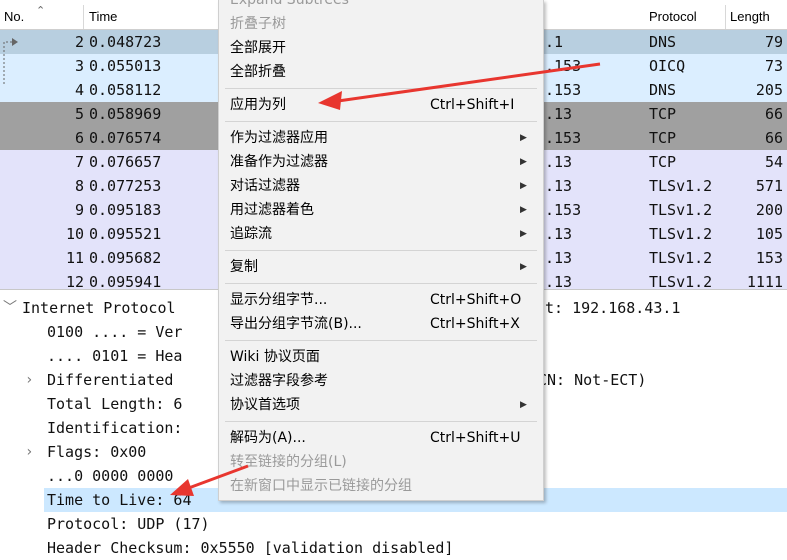  What do you see at coordinates (115, 356) in the screenshot?
I see `tree-item-label: .... 0101 = Hea` at bounding box center [115, 356].